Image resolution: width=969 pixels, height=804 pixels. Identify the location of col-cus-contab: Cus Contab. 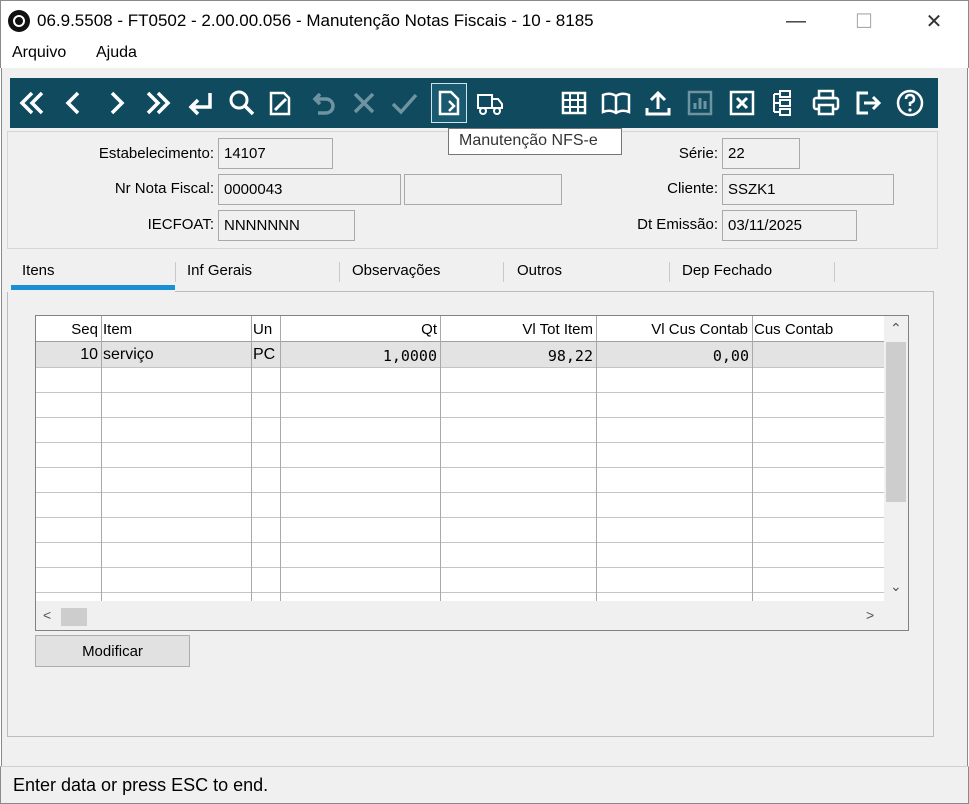
(793, 329).